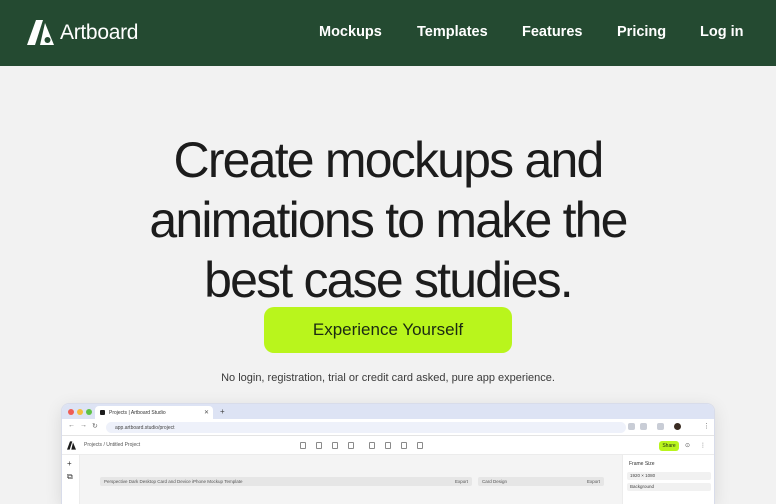  I want to click on left-tool-rail: + ⧉, so click(71, 479).